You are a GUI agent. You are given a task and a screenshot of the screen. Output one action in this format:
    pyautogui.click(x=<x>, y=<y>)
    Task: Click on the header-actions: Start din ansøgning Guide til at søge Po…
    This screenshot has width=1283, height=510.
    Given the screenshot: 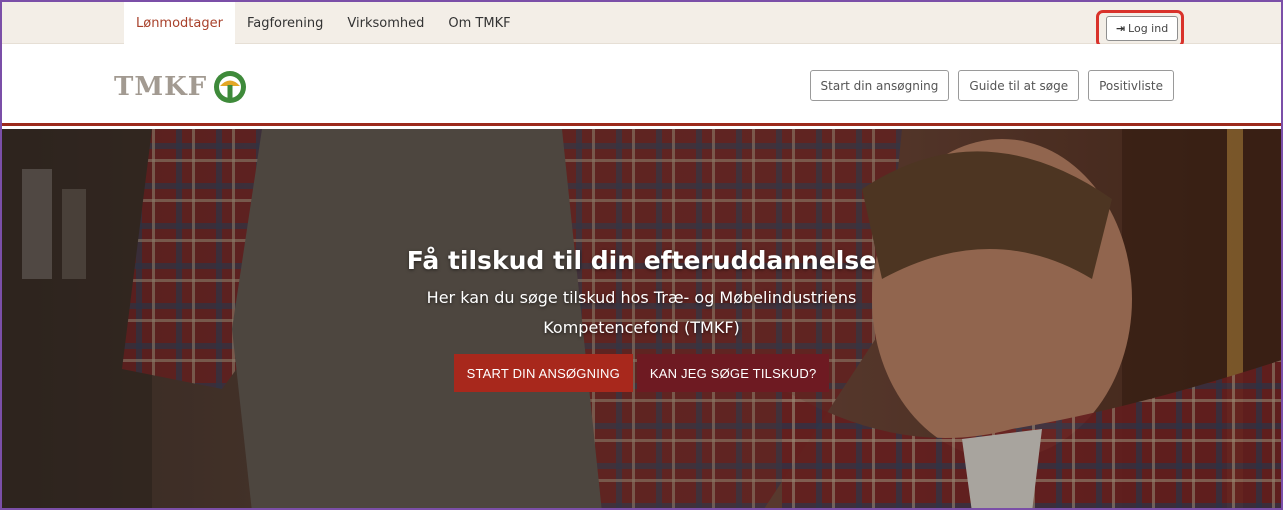 What is the action you would take?
    pyautogui.click(x=991, y=85)
    